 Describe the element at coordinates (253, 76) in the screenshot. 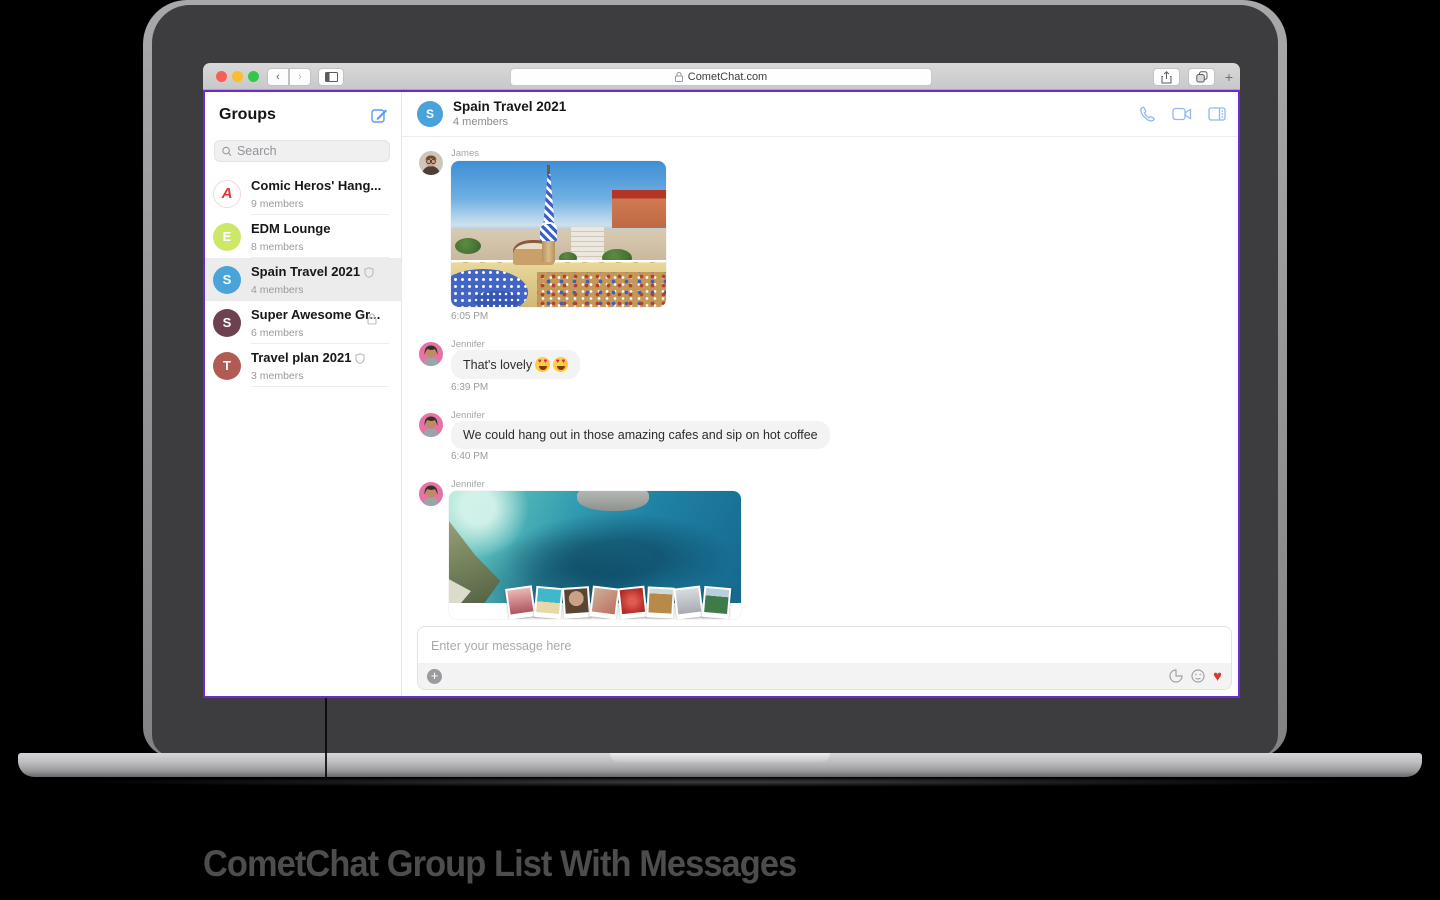

I see `zoom-window-button` at that location.